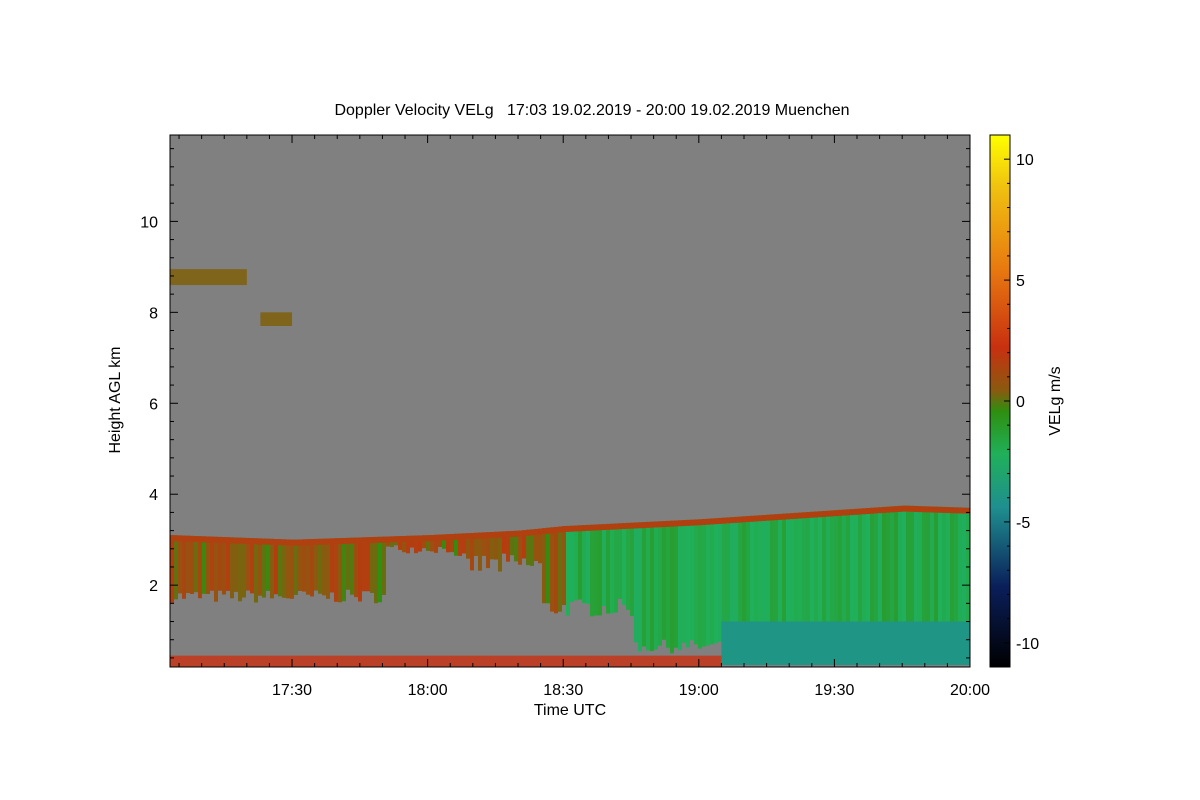 Image resolution: width=1200 pixels, height=800 pixels. Describe the element at coordinates (1023, 523) in the screenshot. I see `colorbar-tick-label: -5` at that location.